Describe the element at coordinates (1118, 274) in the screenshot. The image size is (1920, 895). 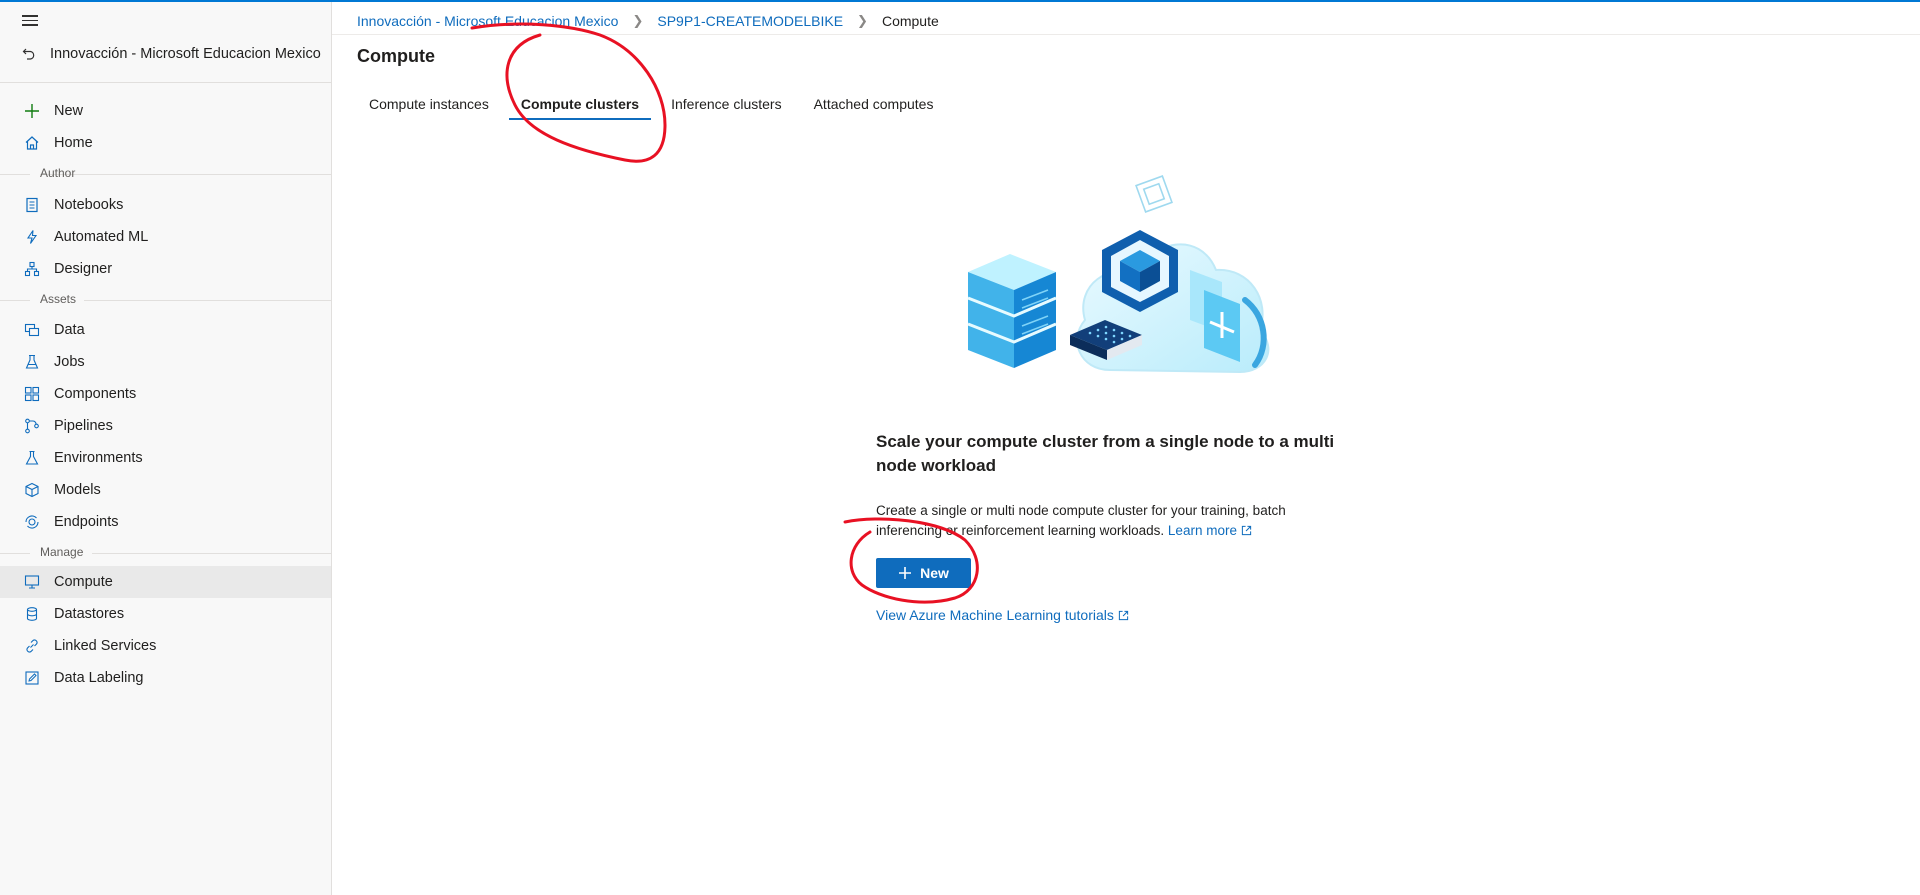
I see `compute-cluster-illustration` at that location.